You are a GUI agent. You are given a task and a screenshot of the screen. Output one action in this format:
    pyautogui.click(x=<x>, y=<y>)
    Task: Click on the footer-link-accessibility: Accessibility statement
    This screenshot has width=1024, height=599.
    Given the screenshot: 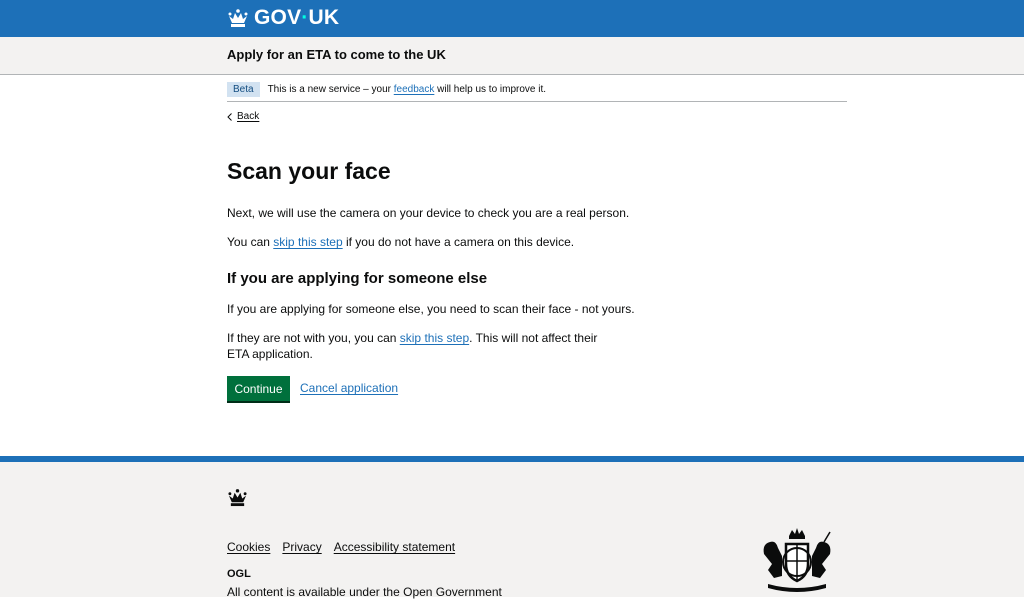 What is the action you would take?
    pyautogui.click(x=394, y=547)
    